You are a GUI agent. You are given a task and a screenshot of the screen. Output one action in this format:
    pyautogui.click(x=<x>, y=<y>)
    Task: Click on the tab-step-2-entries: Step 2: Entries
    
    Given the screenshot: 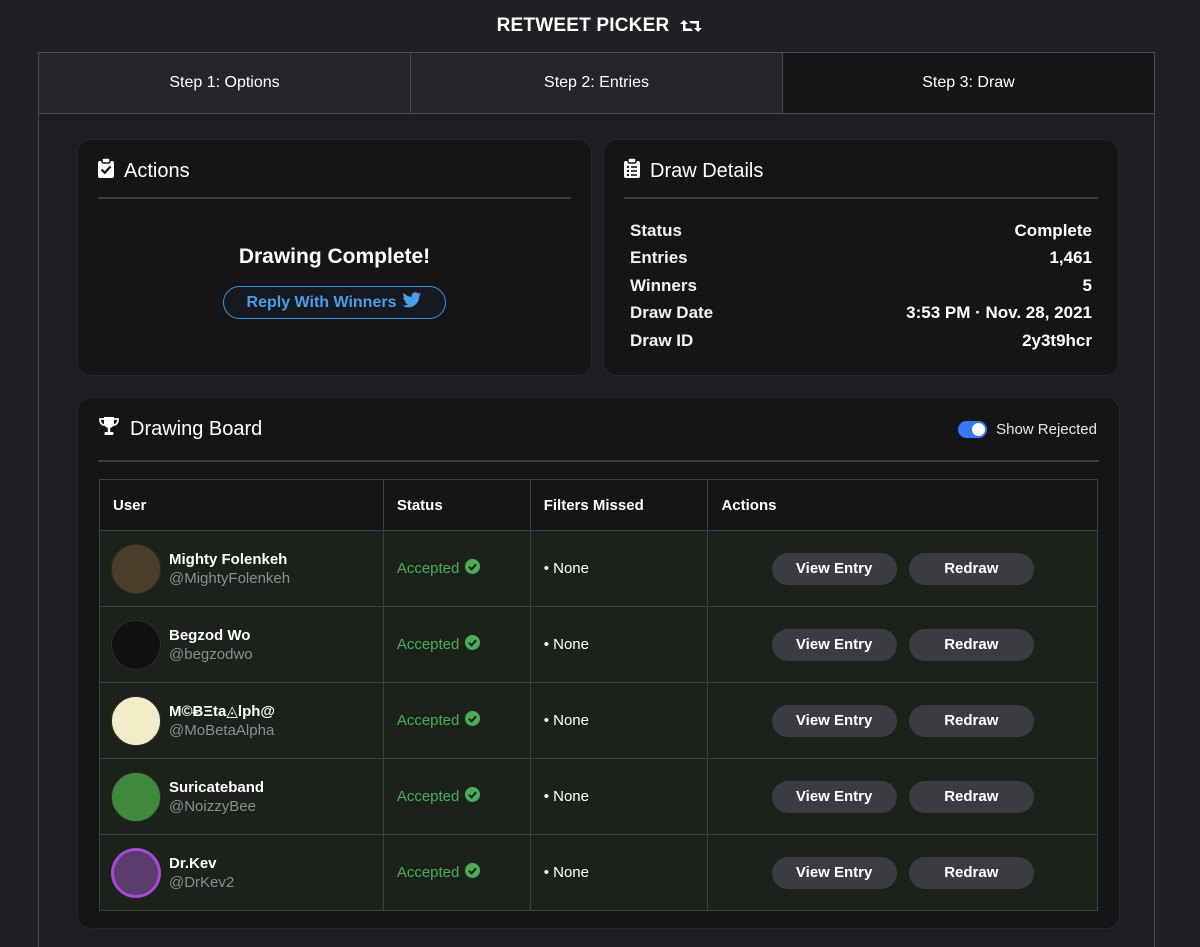 What is the action you would take?
    pyautogui.click(x=597, y=83)
    